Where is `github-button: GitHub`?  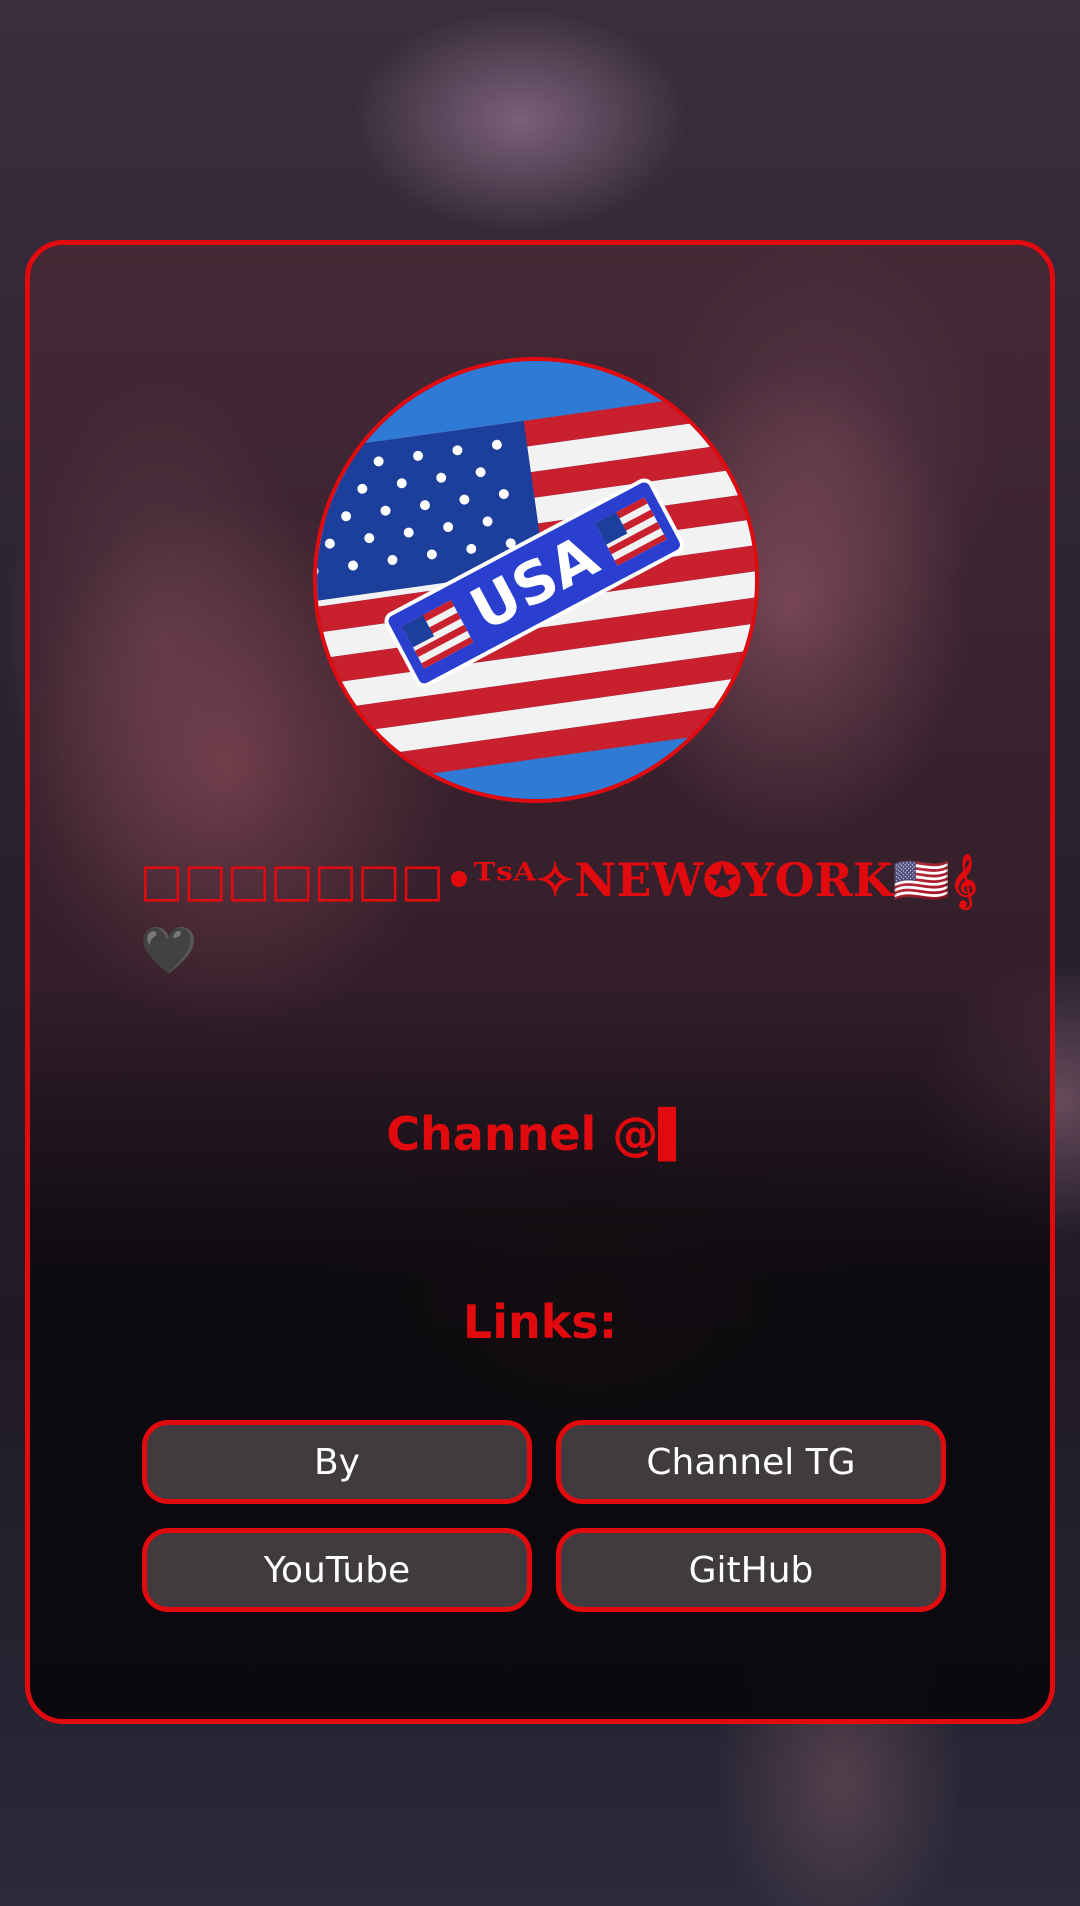
github-button: GitHub is located at coordinates (751, 1570).